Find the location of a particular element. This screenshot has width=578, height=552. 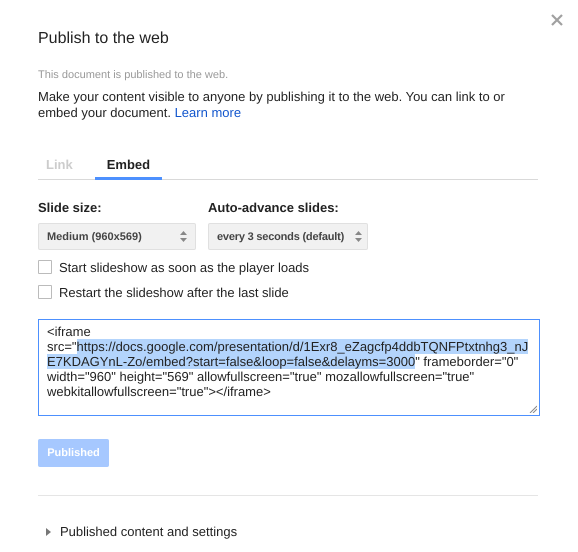

learn-more-link: Learn more is located at coordinates (208, 112).